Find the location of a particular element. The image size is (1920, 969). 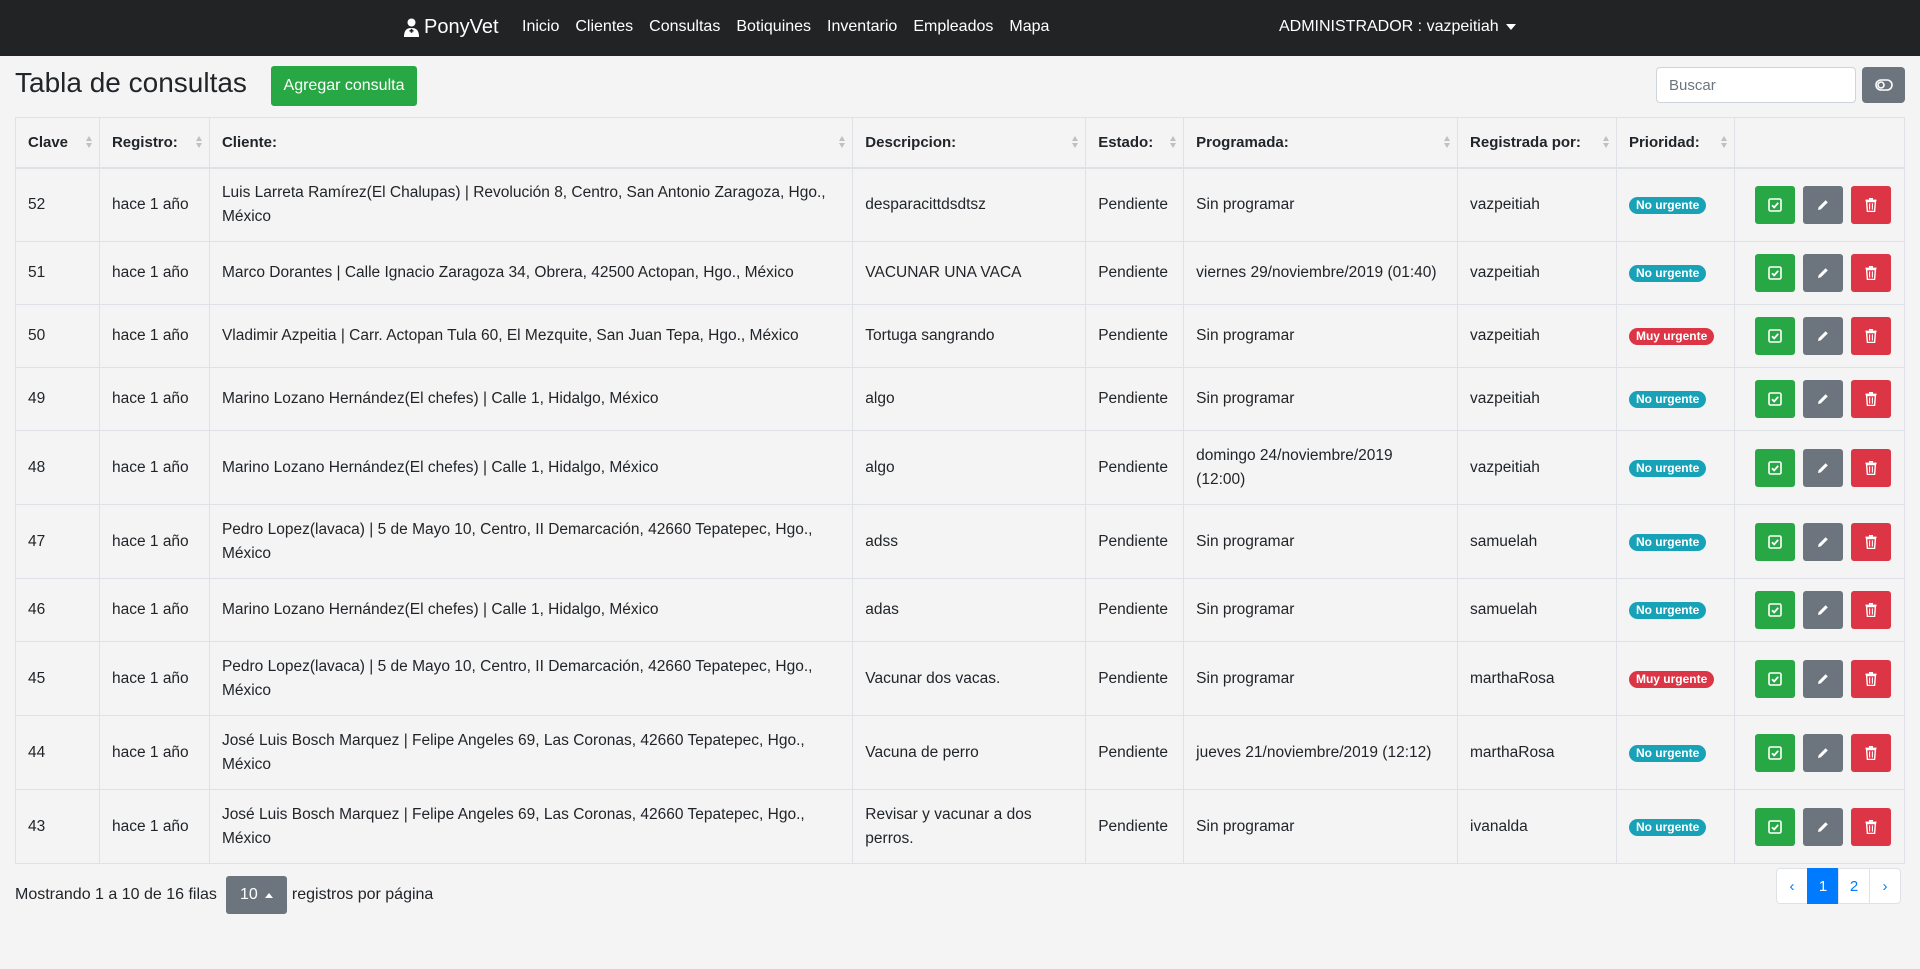

nav-link-mapa: Mapa is located at coordinates (1029, 27).